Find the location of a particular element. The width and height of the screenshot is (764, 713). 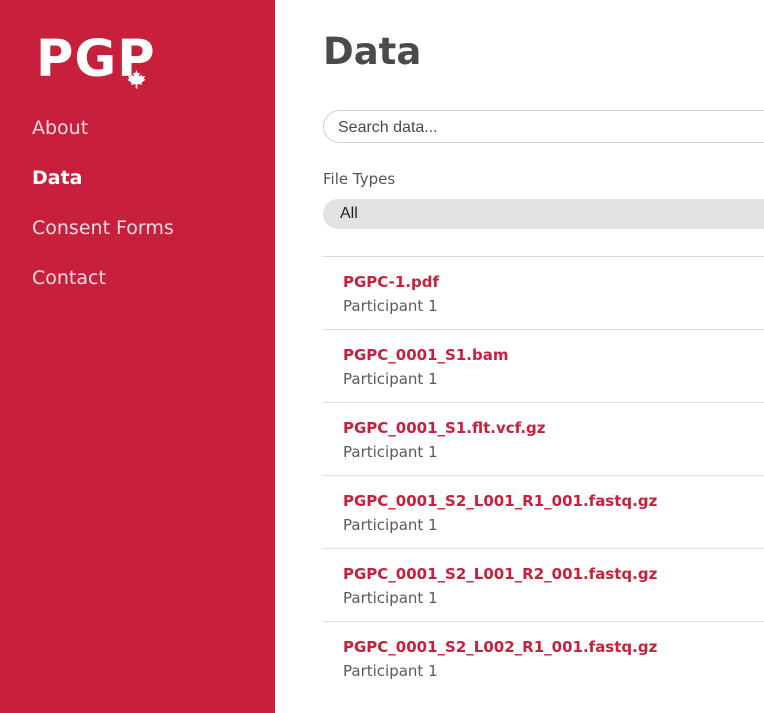

file-link: PGPC_0001_S2_L001_R2_001.fastq.gz is located at coordinates (500, 574).